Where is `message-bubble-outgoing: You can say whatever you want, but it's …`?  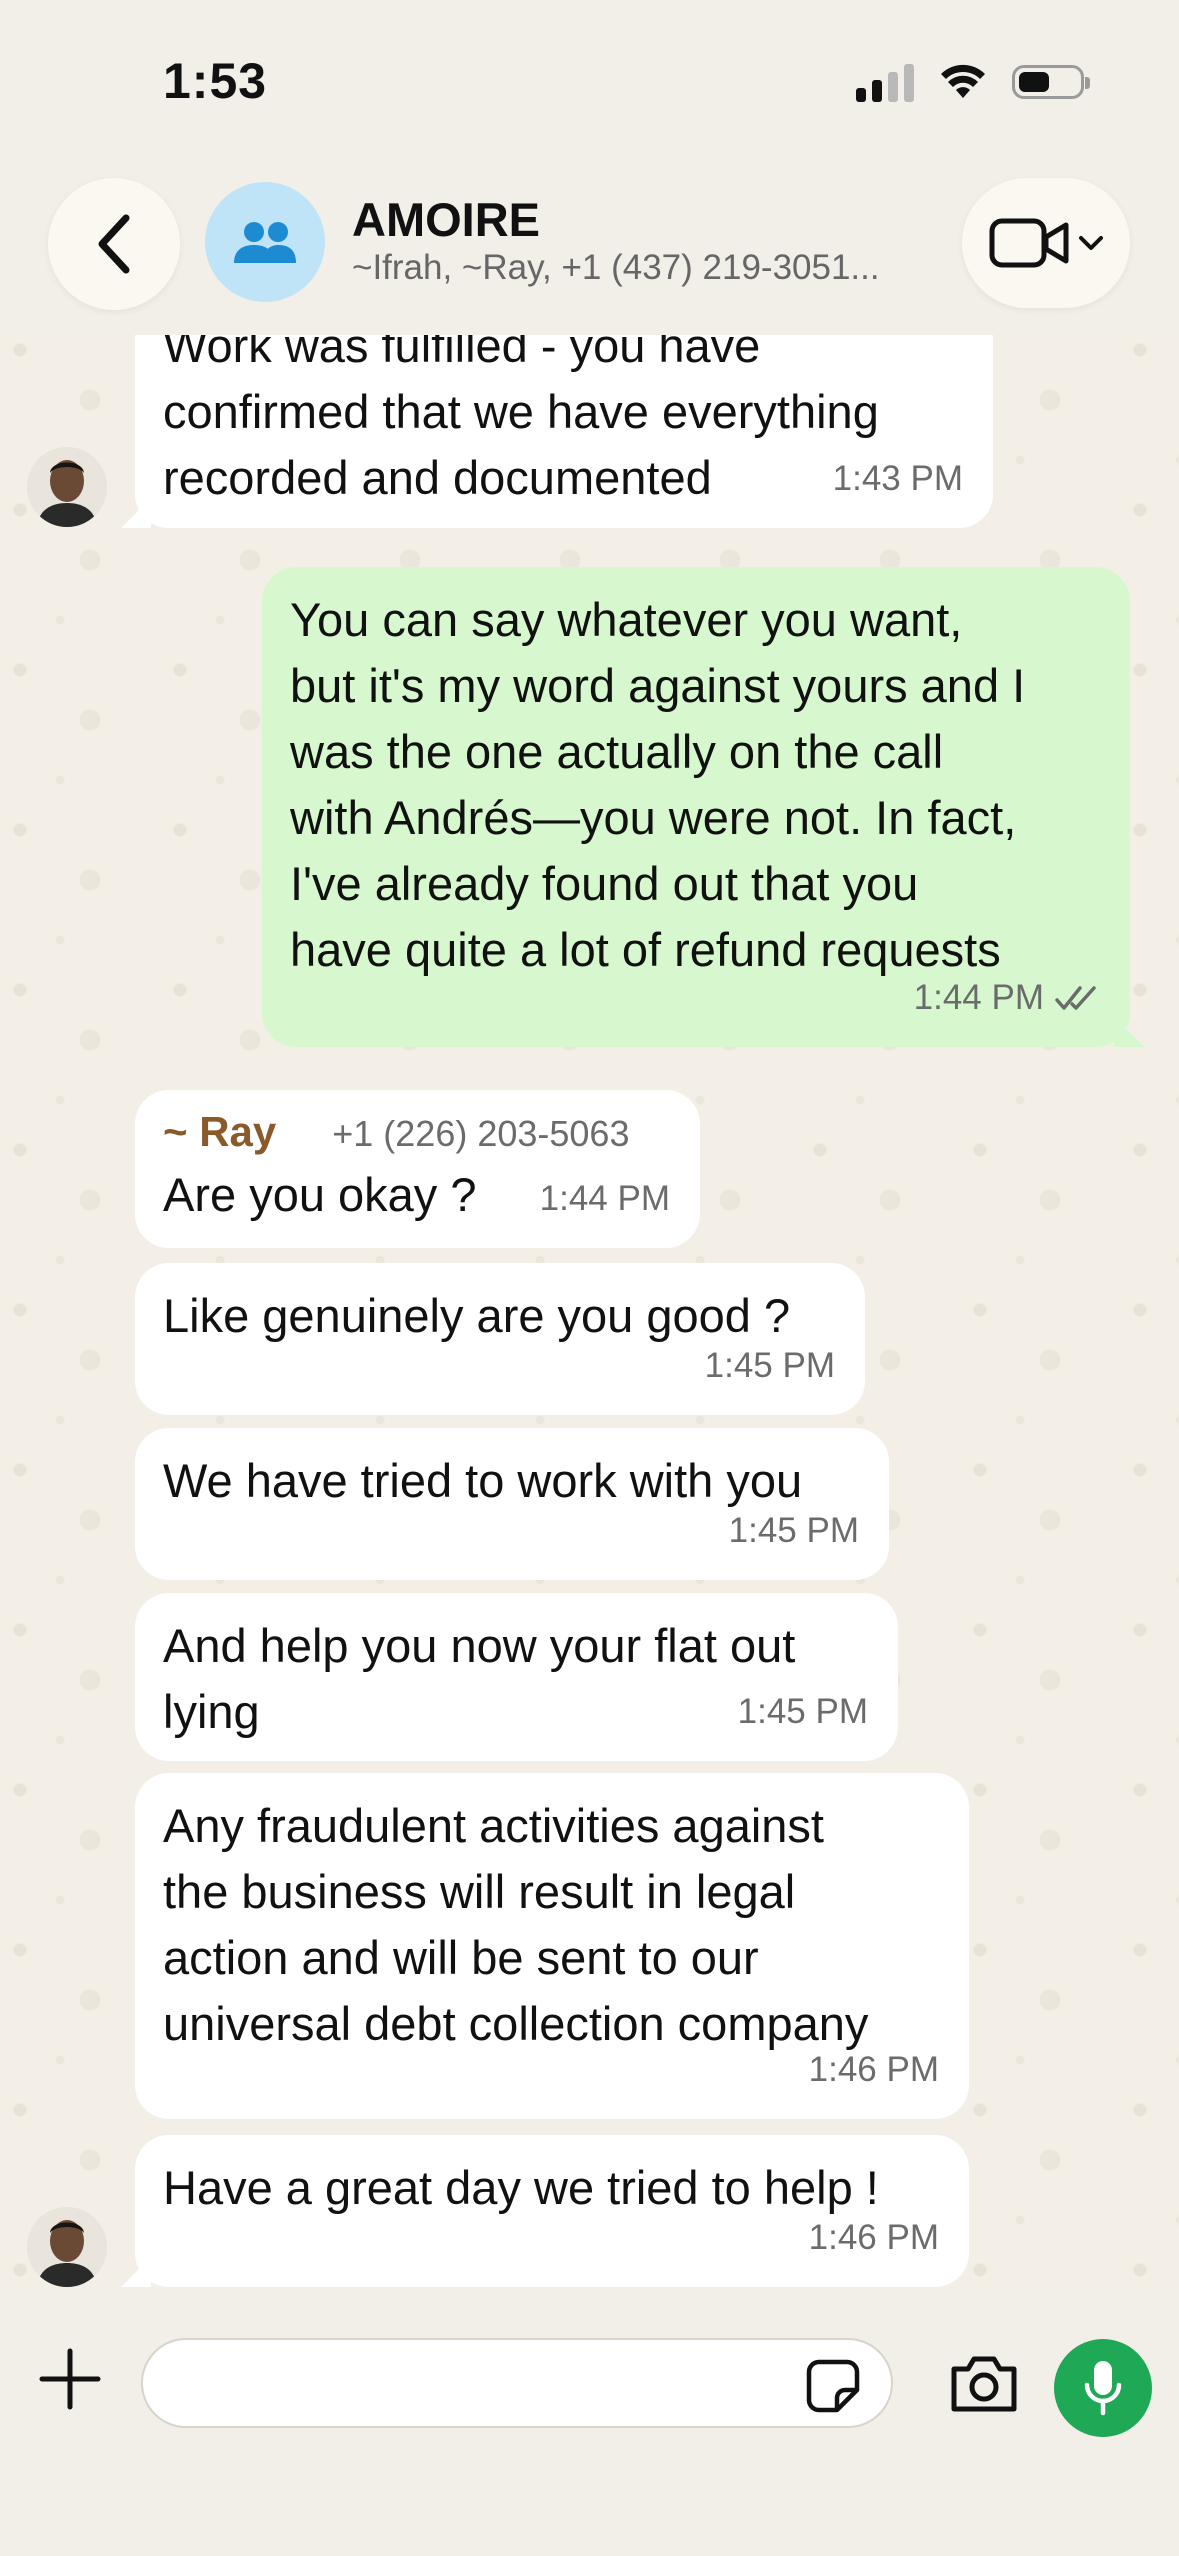 message-bubble-outgoing: You can say whatever you want, but it's … is located at coordinates (703, 807).